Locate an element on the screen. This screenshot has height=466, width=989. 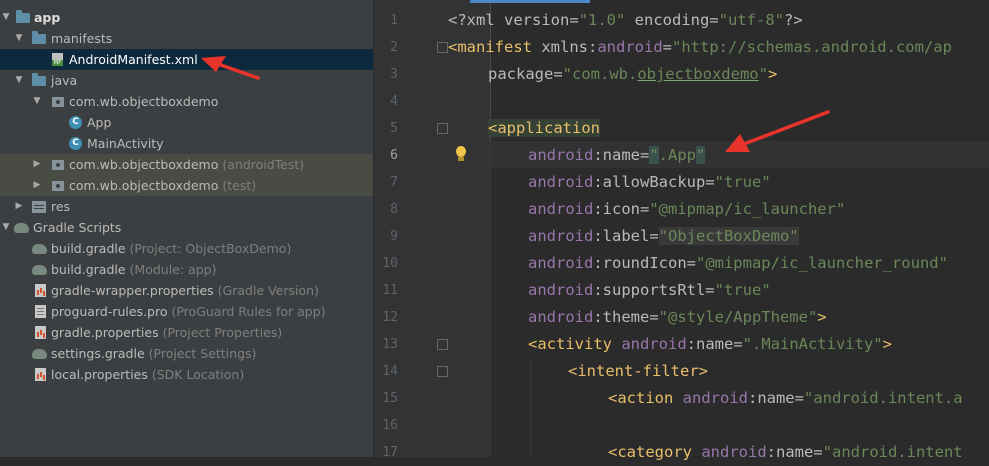
tree-row-manifests: ▼ manifests is located at coordinates (186, 38).